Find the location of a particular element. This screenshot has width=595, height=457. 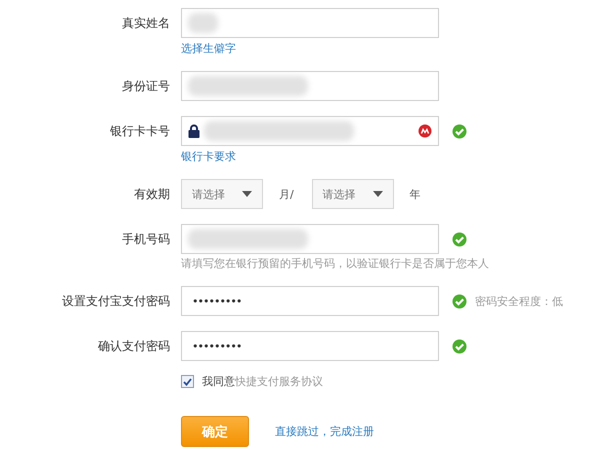

agree-text: 我同意 is located at coordinates (218, 381).